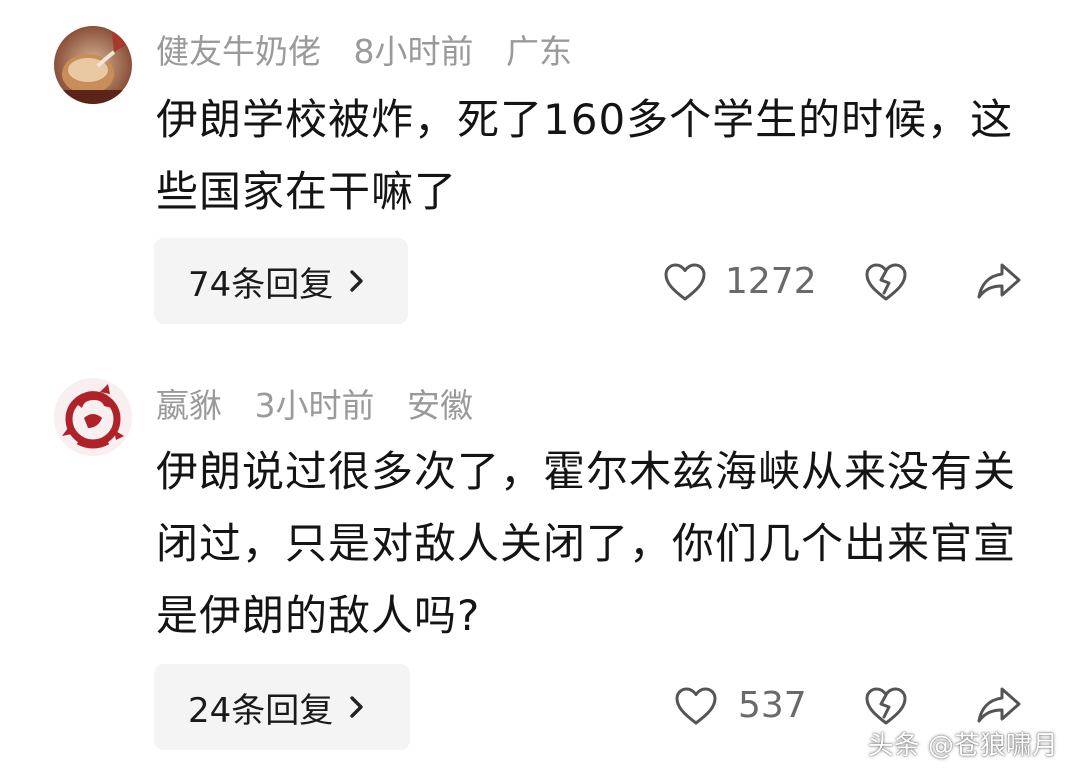  Describe the element at coordinates (962, 746) in the screenshot. I see `watermark: 头条 @苍狼啸月` at that location.